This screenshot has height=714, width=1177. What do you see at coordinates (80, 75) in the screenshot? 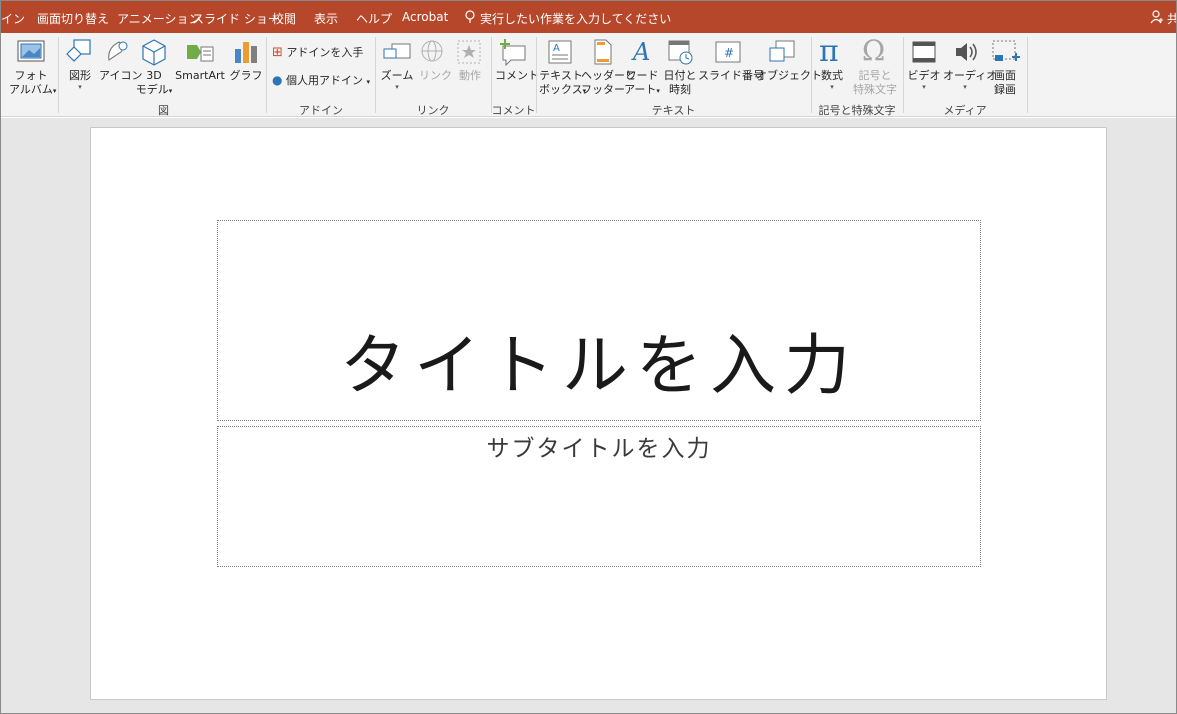
I see `shapes-label: 図形` at bounding box center [80, 75].